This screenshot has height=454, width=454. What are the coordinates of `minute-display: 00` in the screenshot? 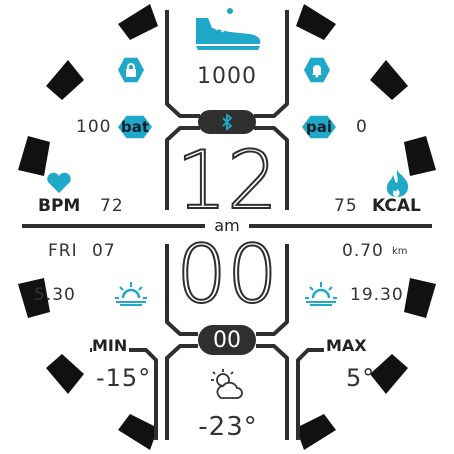 It's located at (227, 274).